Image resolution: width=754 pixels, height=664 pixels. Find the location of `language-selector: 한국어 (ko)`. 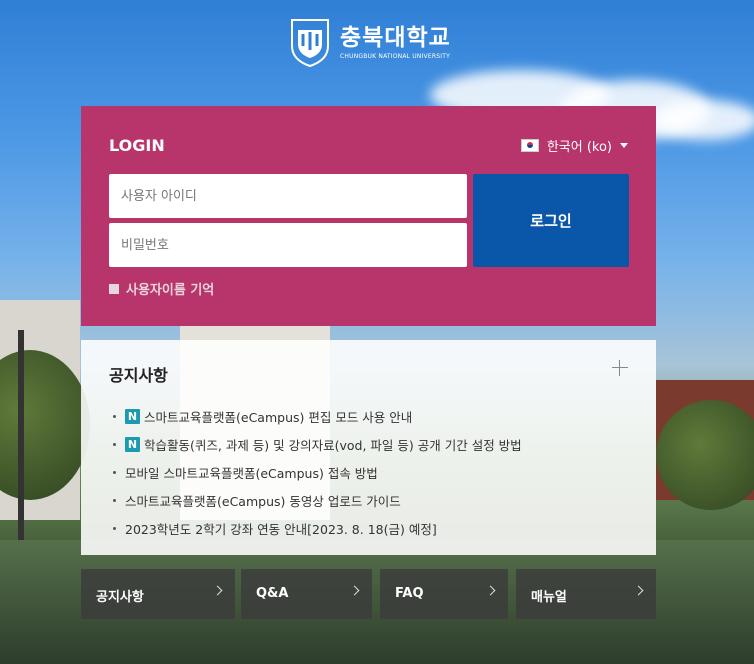

language-selector: 한국어 (ko) is located at coordinates (574, 145).